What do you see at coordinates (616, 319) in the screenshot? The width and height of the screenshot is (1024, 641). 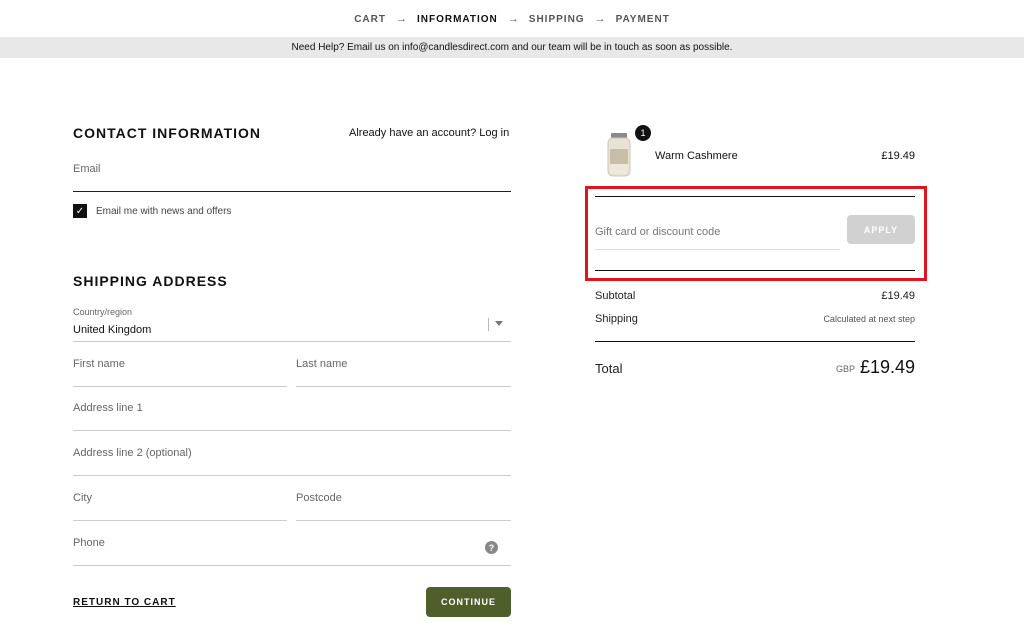 I see `shipping-label: Shipping` at bounding box center [616, 319].